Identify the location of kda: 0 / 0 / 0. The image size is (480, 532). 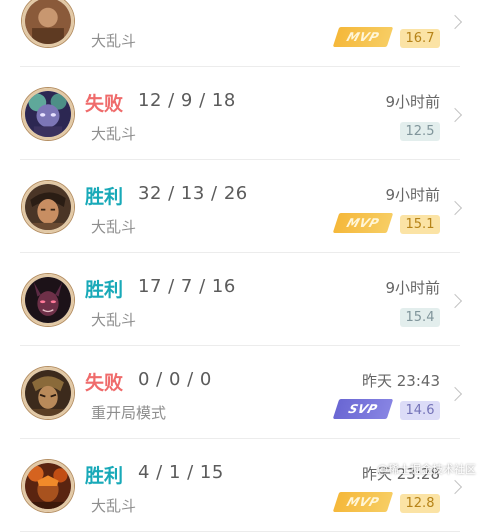
(175, 379).